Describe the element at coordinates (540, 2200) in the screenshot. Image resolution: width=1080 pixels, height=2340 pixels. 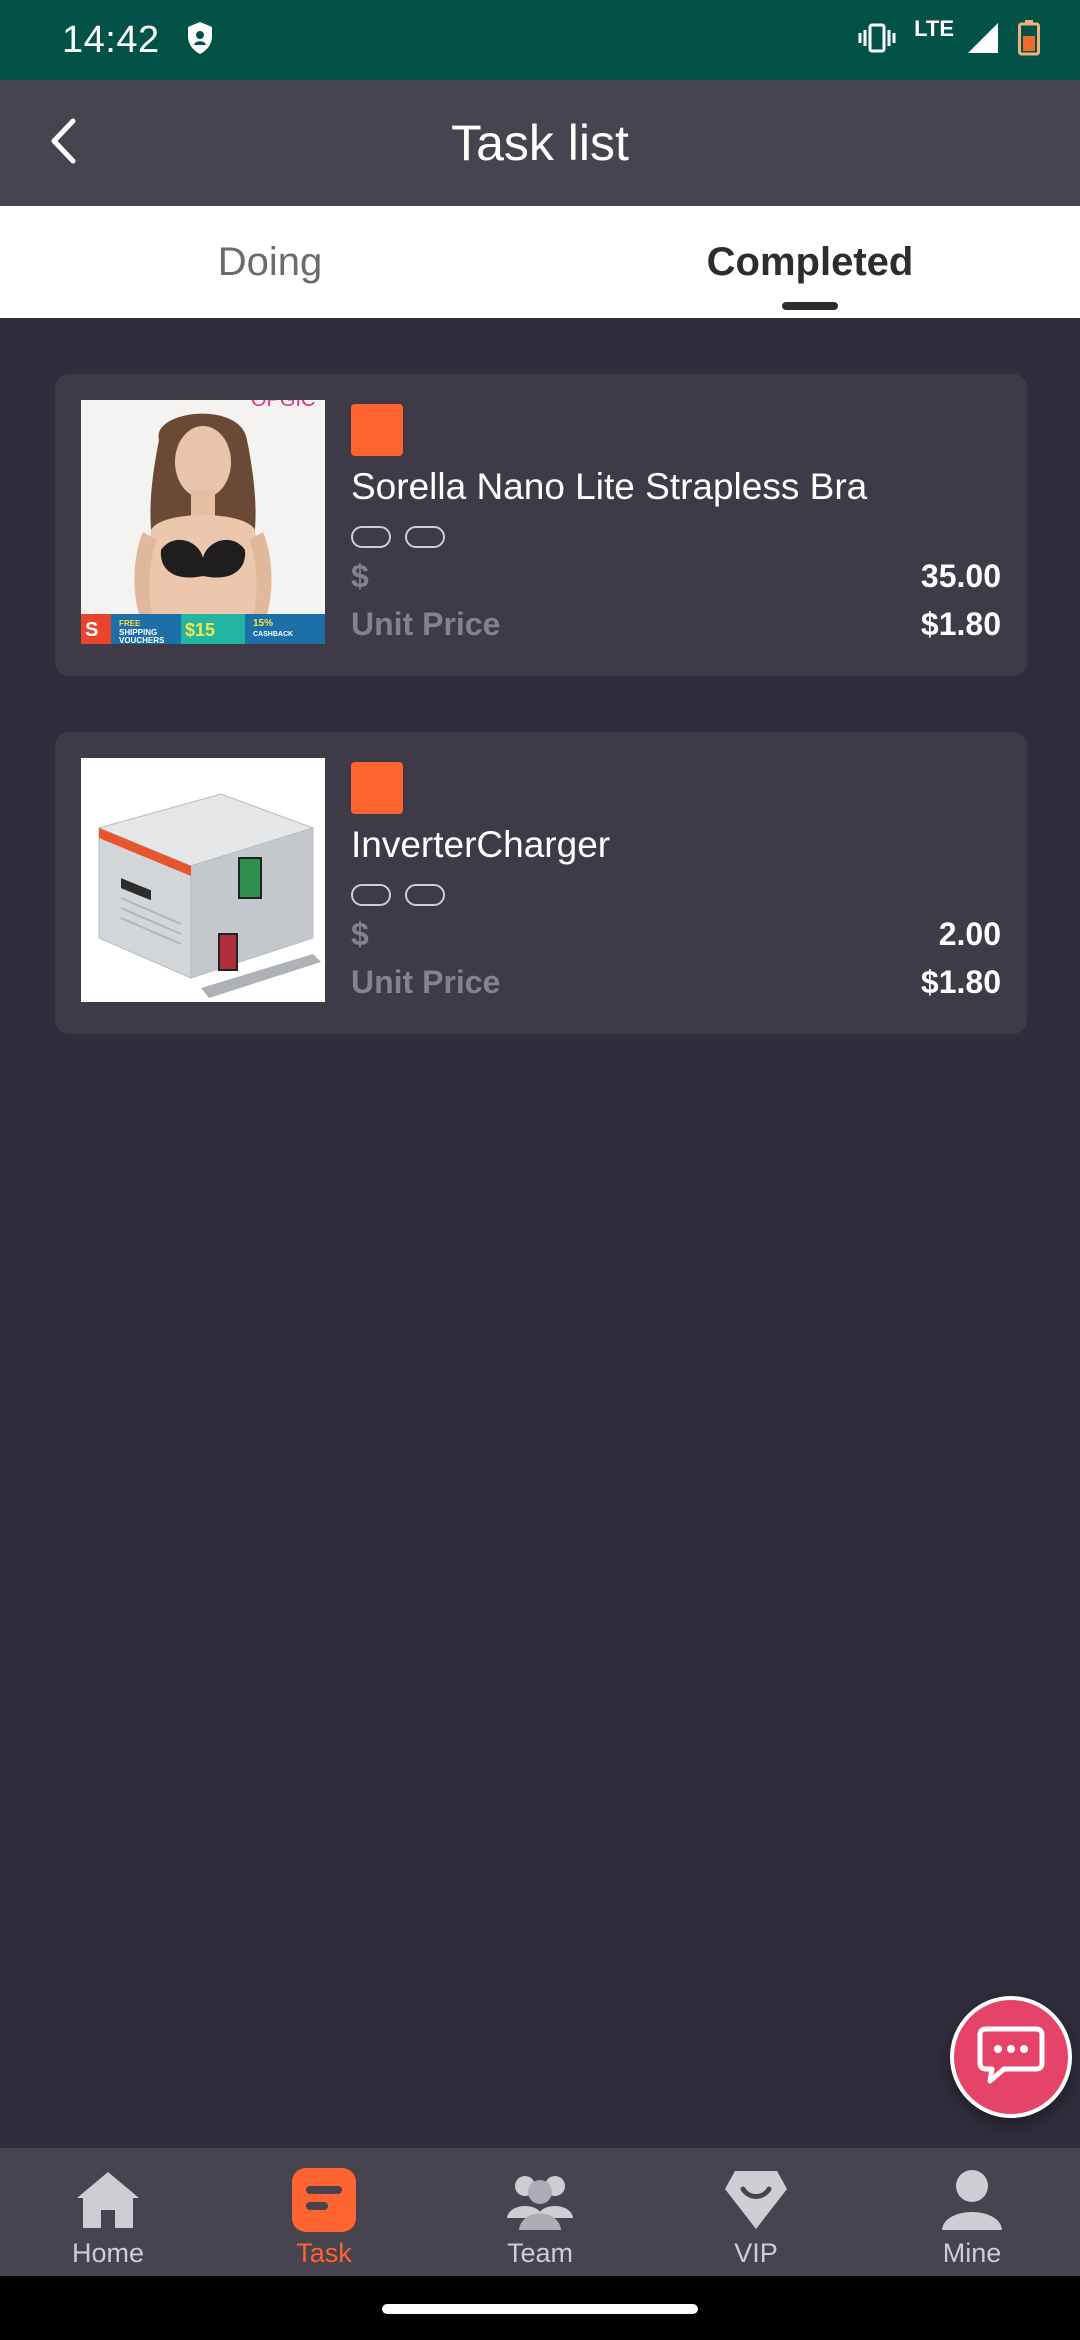
I see `team-icon` at that location.